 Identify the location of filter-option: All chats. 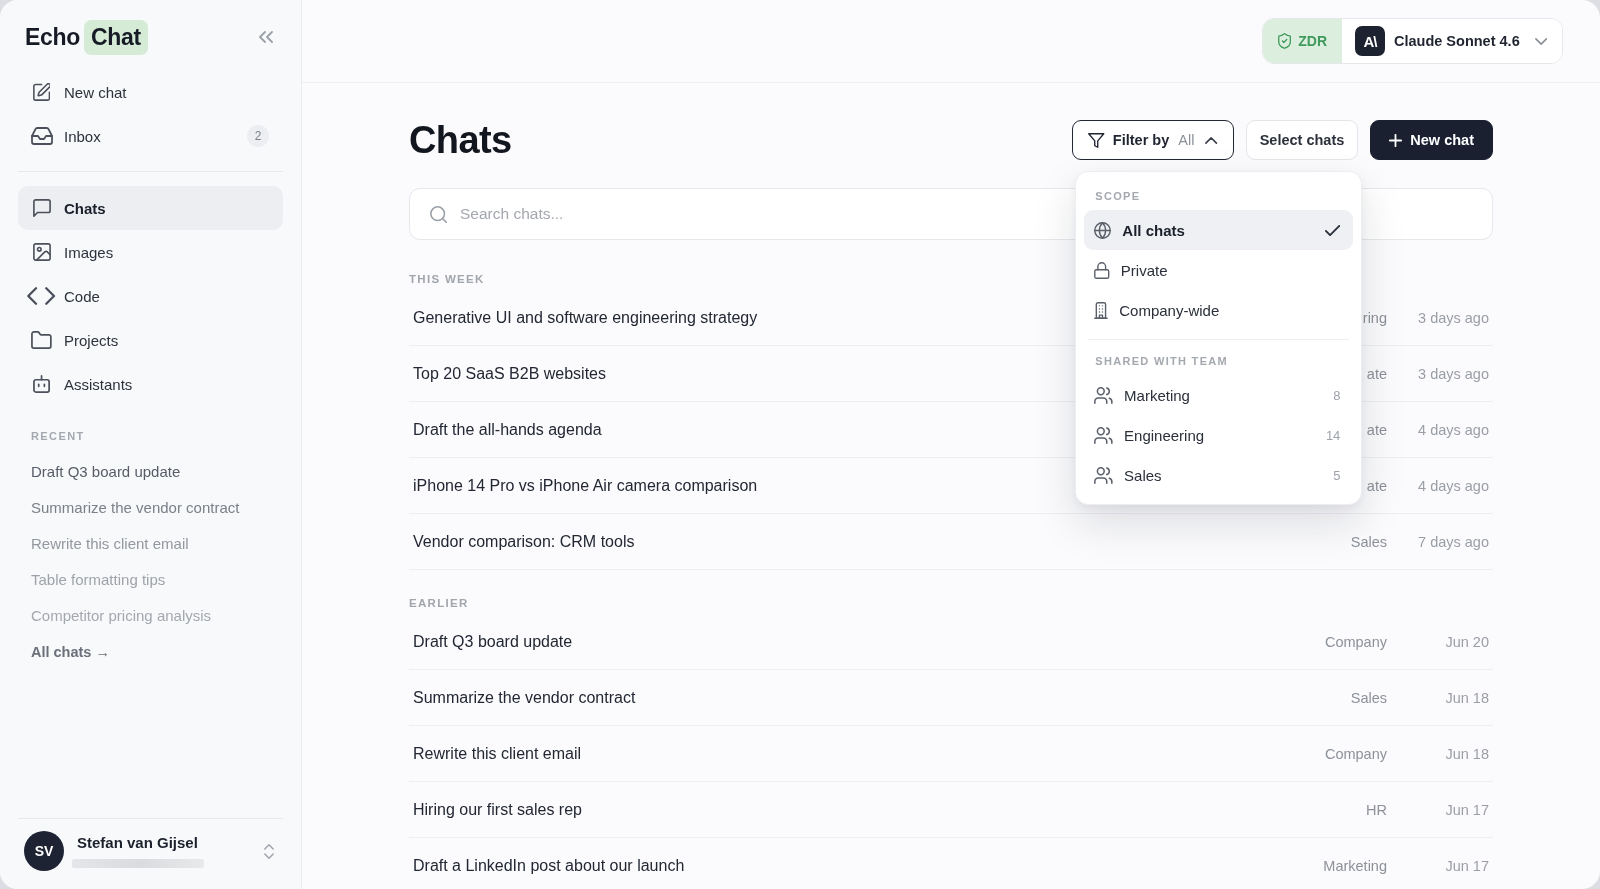
(1219, 230).